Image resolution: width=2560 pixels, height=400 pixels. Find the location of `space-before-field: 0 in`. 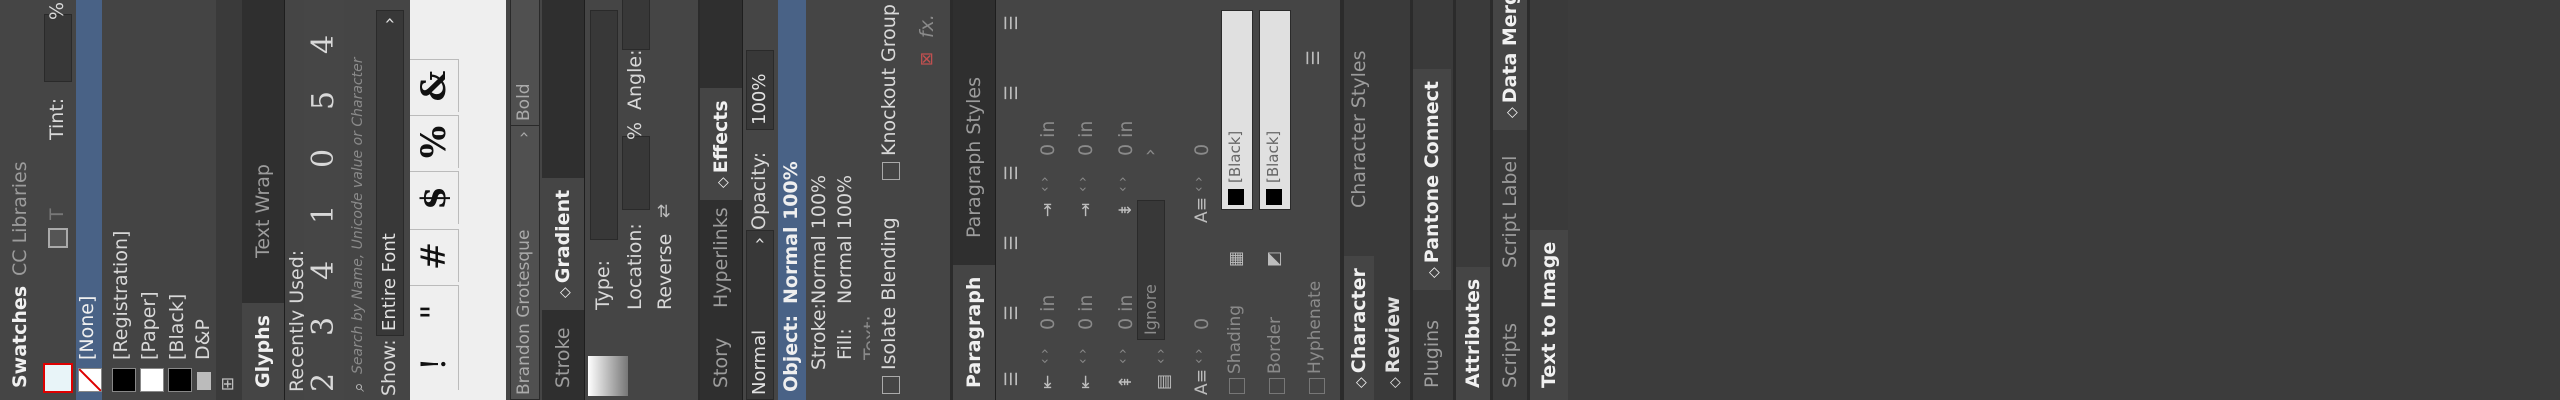

space-before-field: 0 in is located at coordinates (1126, 312).